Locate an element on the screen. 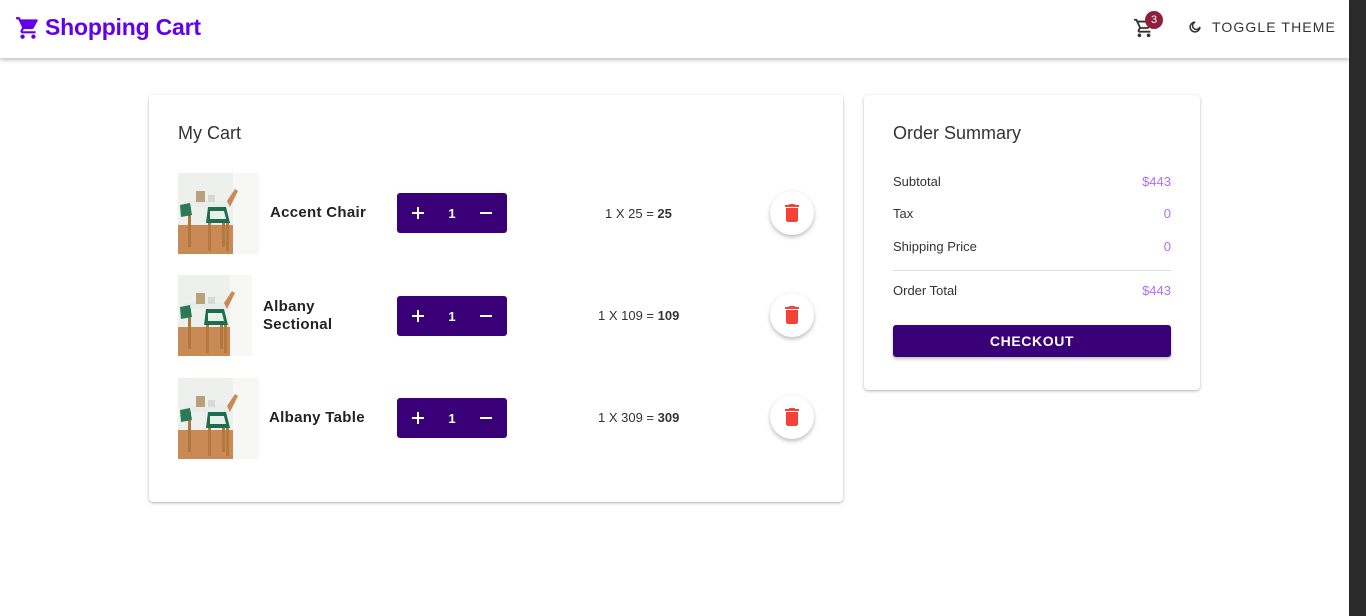 The image size is (1366, 616). line-total: 1 X 25 = 25 is located at coordinates (638, 213).